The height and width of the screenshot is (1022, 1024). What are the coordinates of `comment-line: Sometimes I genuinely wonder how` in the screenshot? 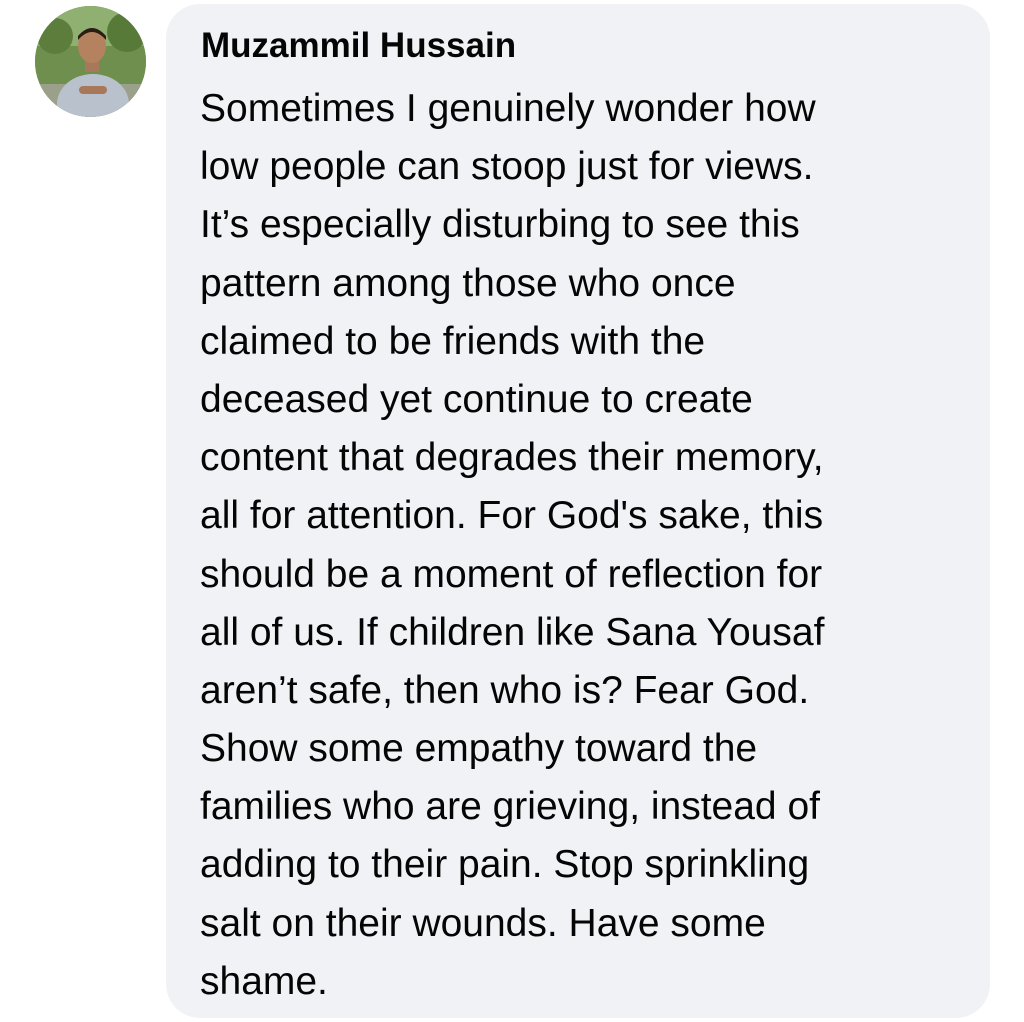 It's located at (508, 108).